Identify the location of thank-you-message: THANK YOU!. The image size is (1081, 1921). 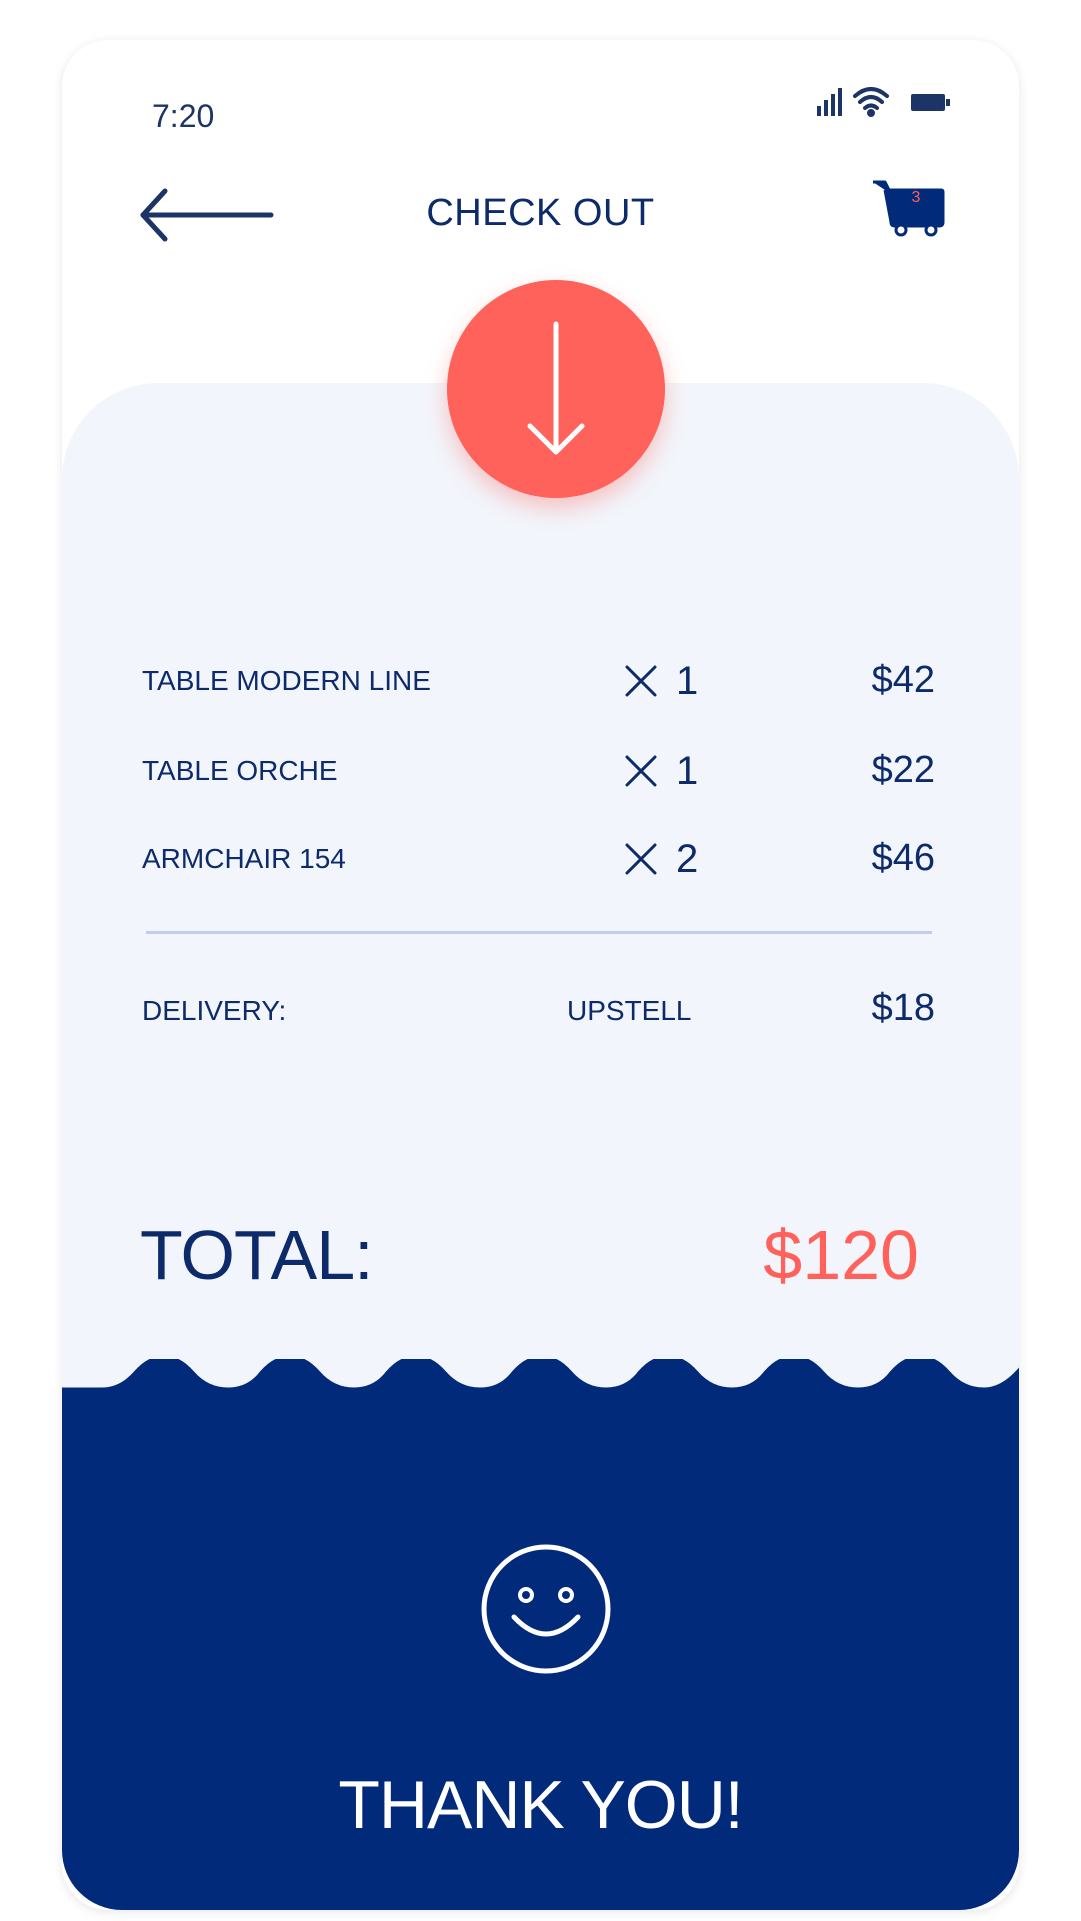
(540, 1805).